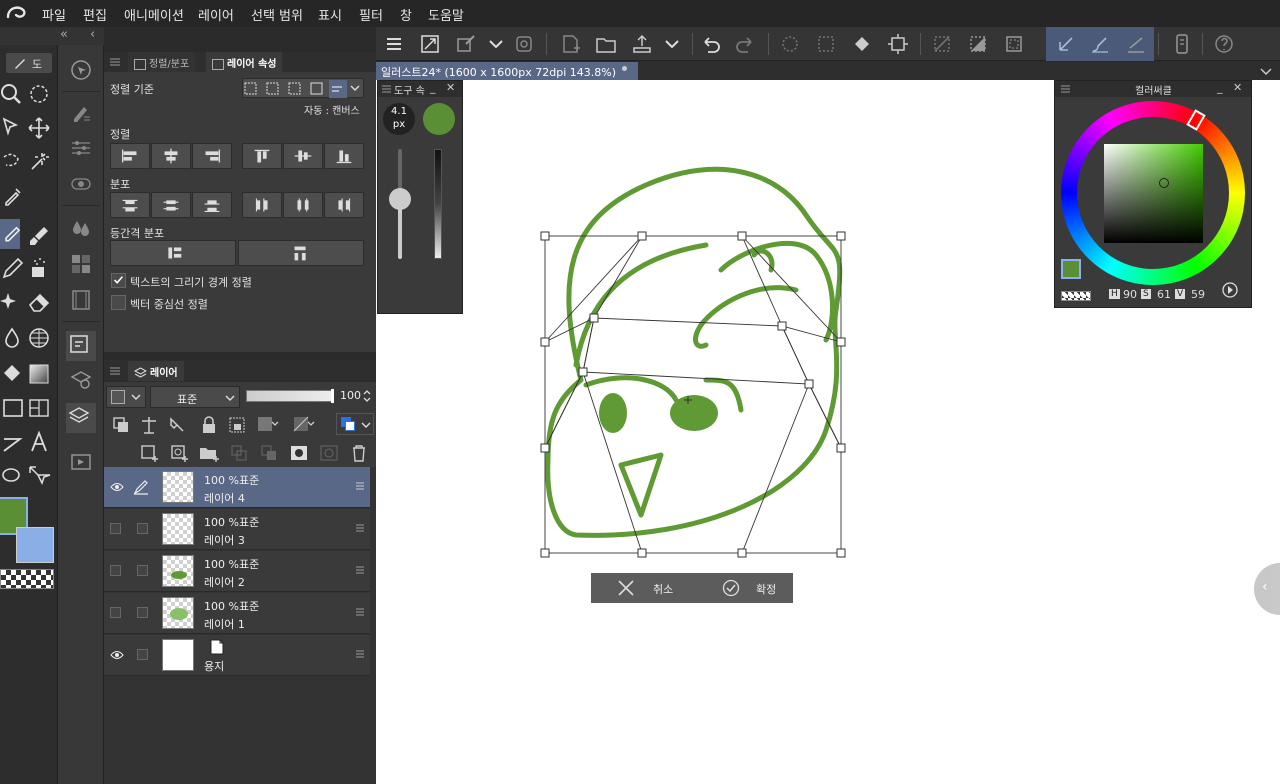 Image resolution: width=1280 pixels, height=784 pixels. What do you see at coordinates (13, 128) in the screenshot?
I see `object-select-icon` at bounding box center [13, 128].